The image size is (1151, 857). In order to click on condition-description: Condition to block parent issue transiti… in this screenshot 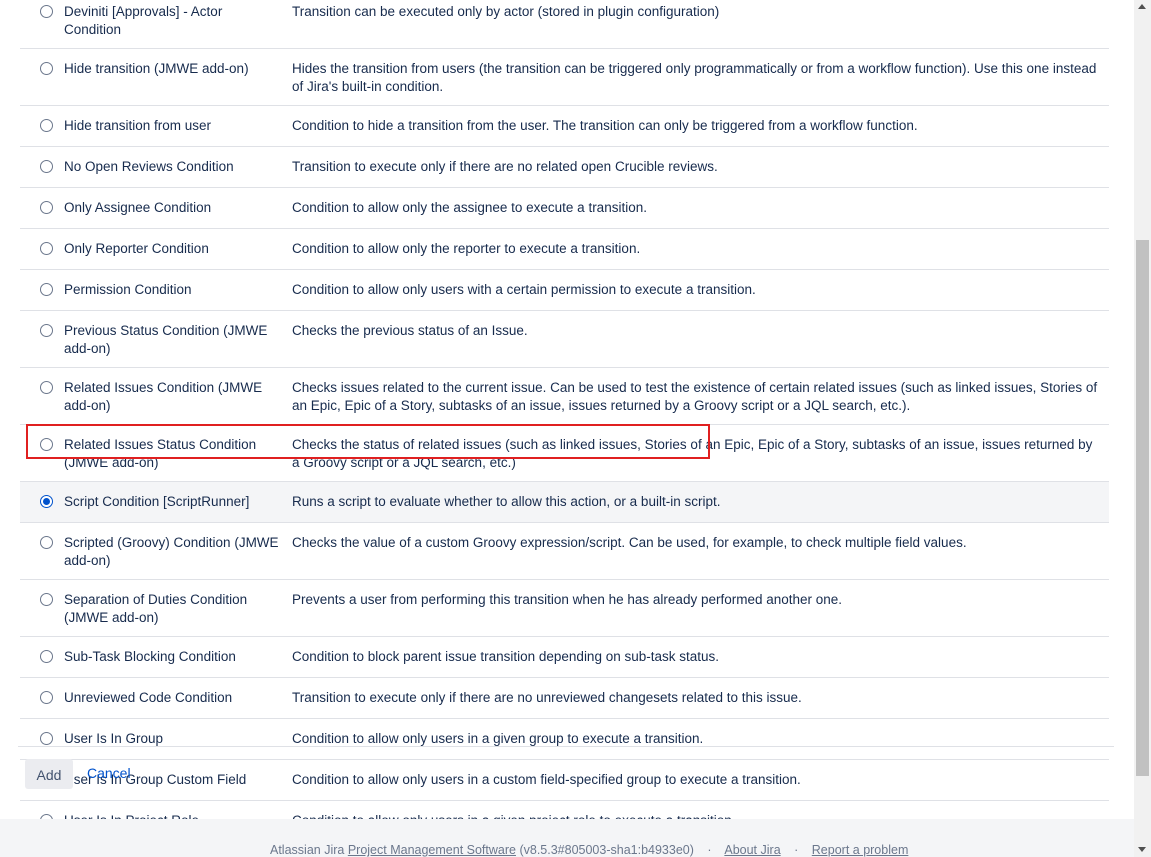, I will do `click(700, 657)`.